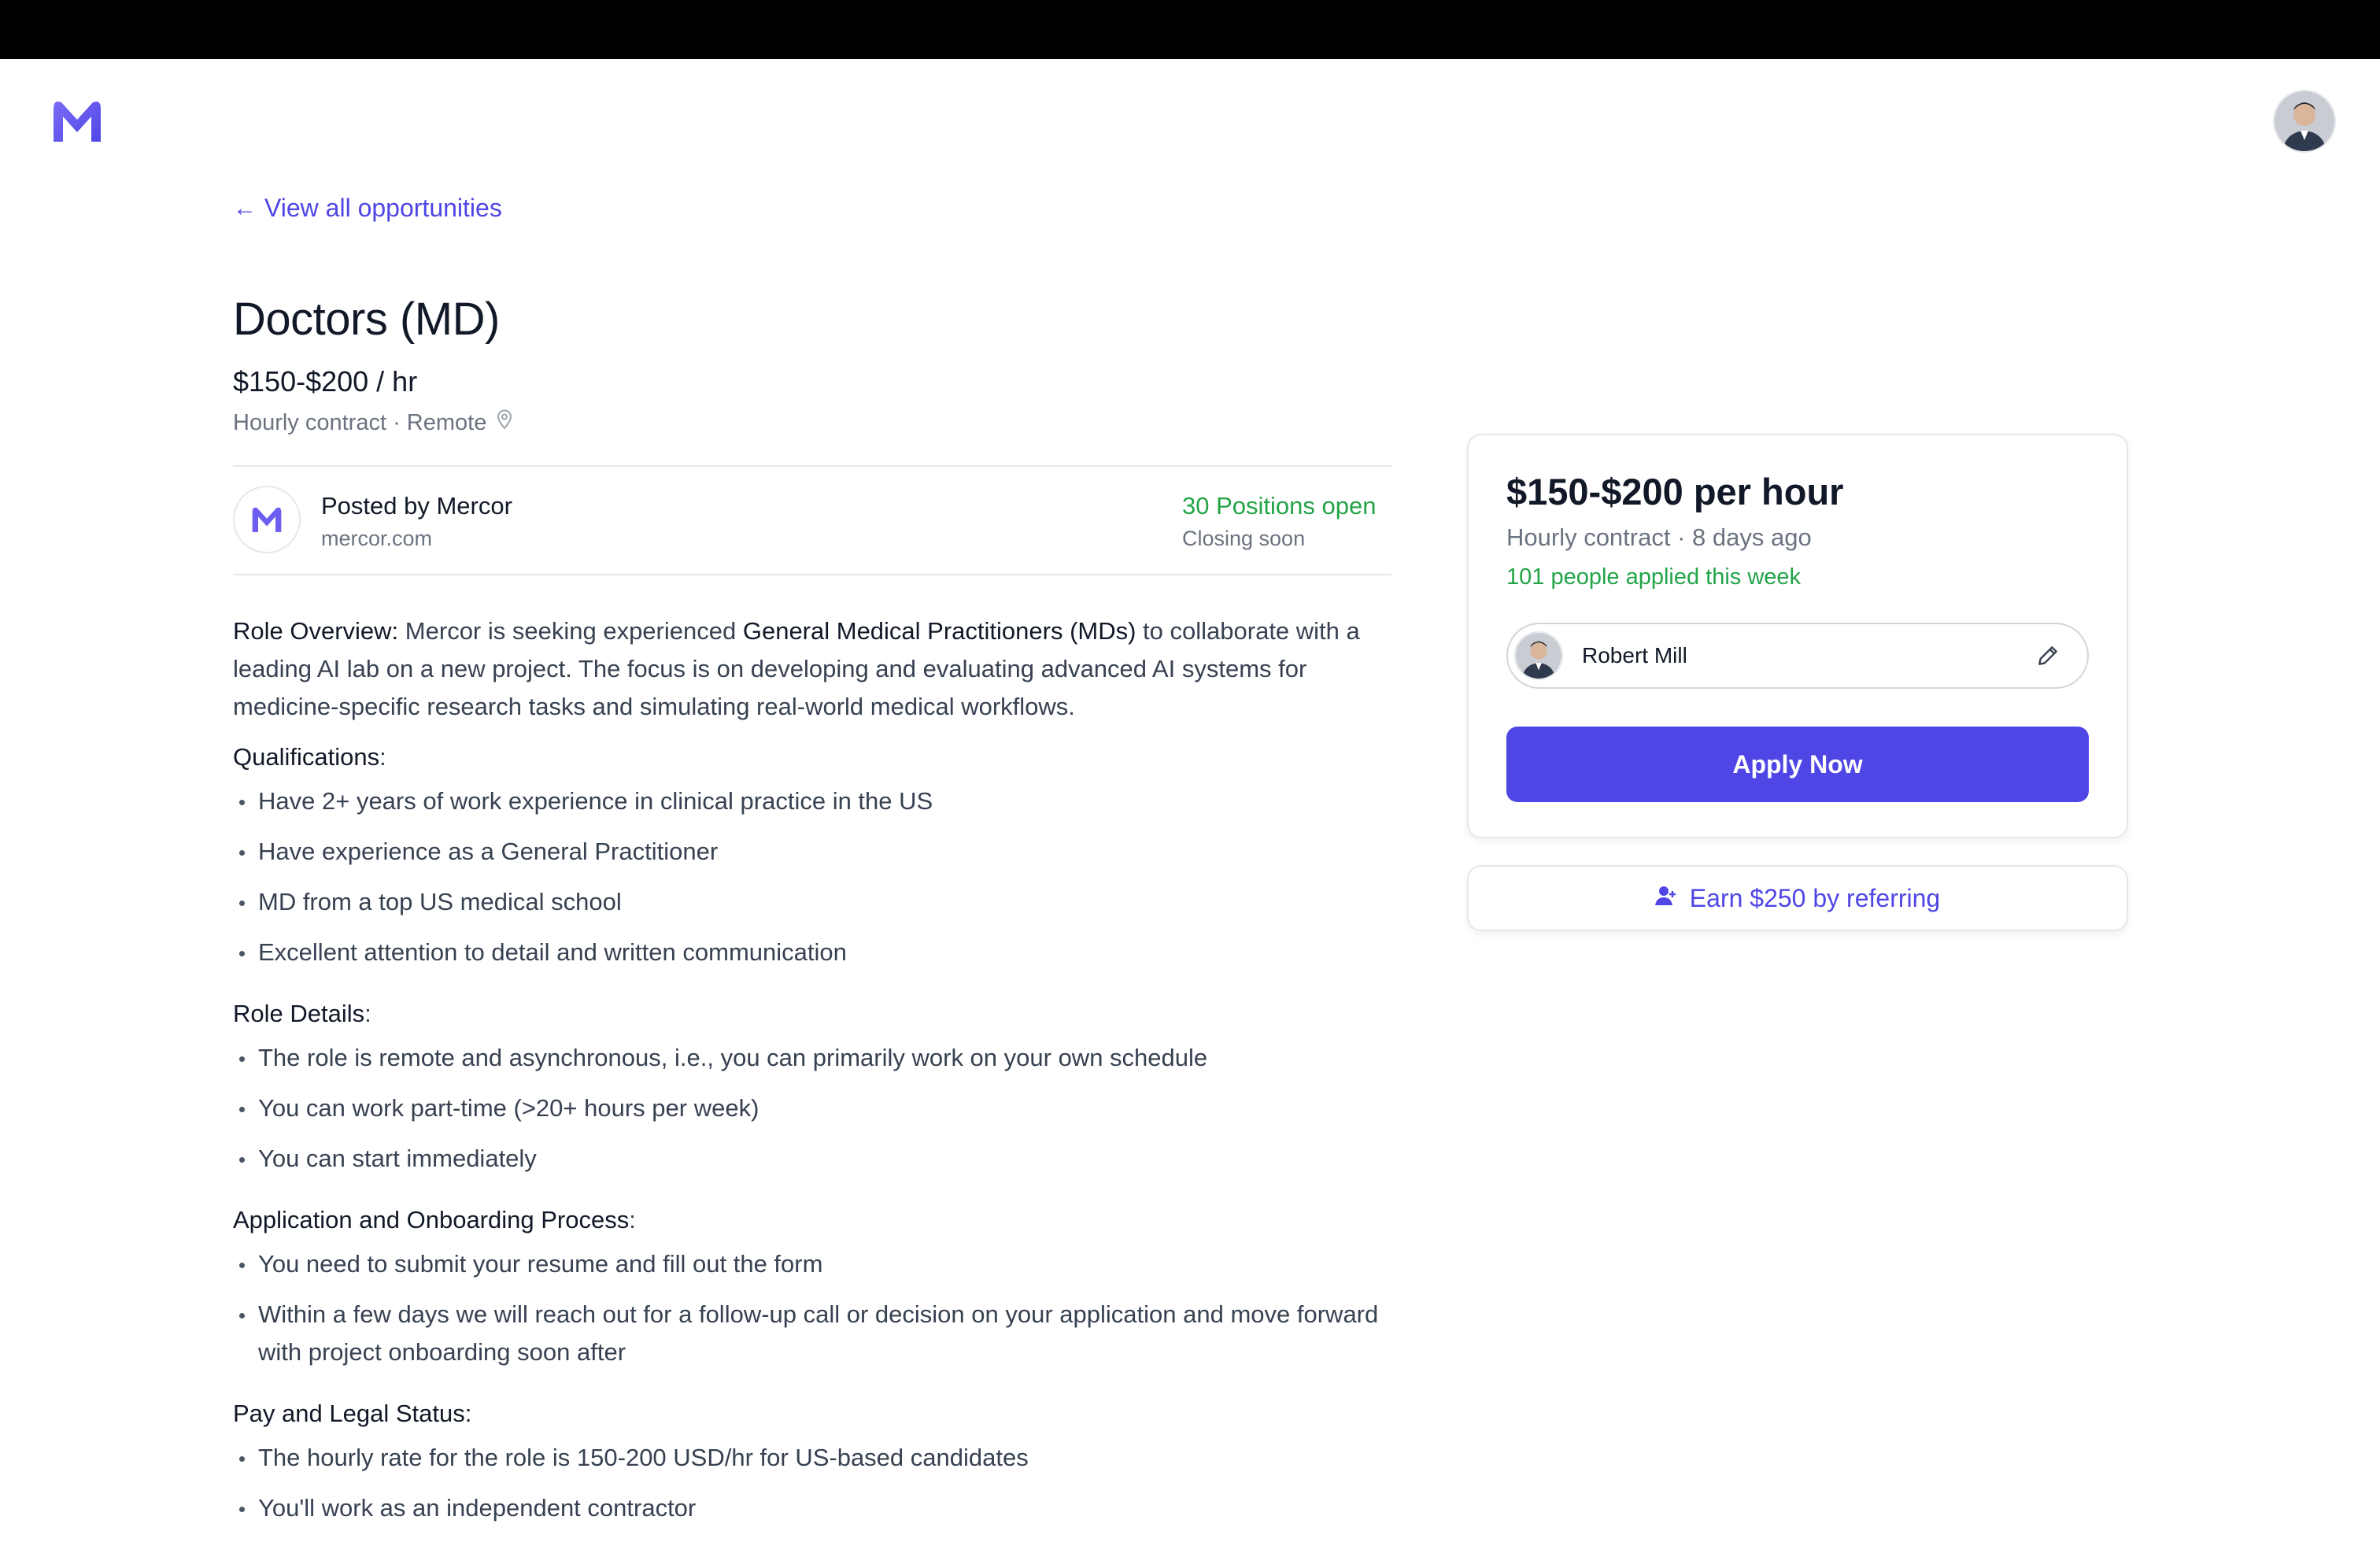 The width and height of the screenshot is (2380, 1546). Describe the element at coordinates (815, 1159) in the screenshot. I see `list-item: You can start immediately` at that location.